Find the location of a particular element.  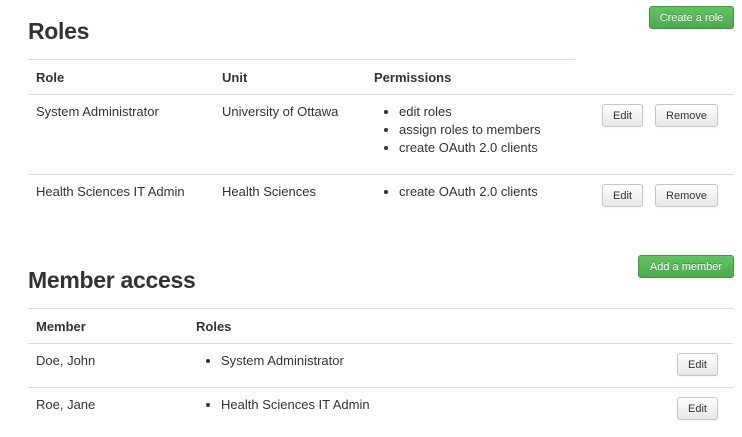

add-member-button: Add a member is located at coordinates (686, 266).